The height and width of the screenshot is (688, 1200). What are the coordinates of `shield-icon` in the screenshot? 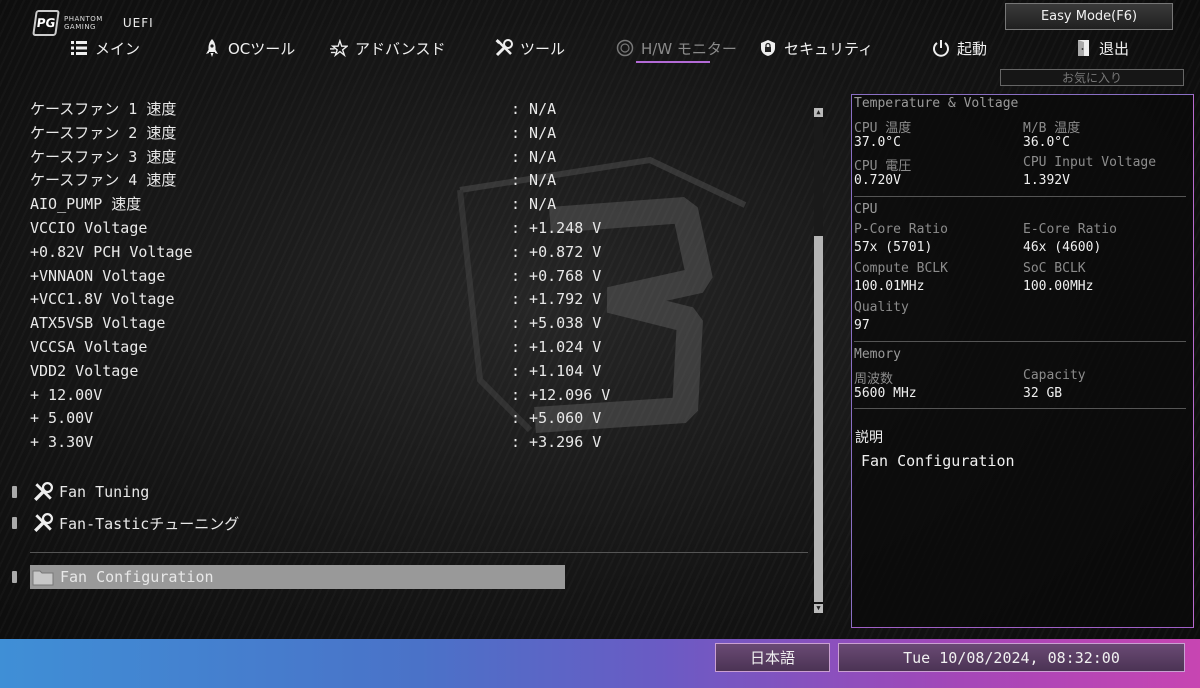 It's located at (768, 48).